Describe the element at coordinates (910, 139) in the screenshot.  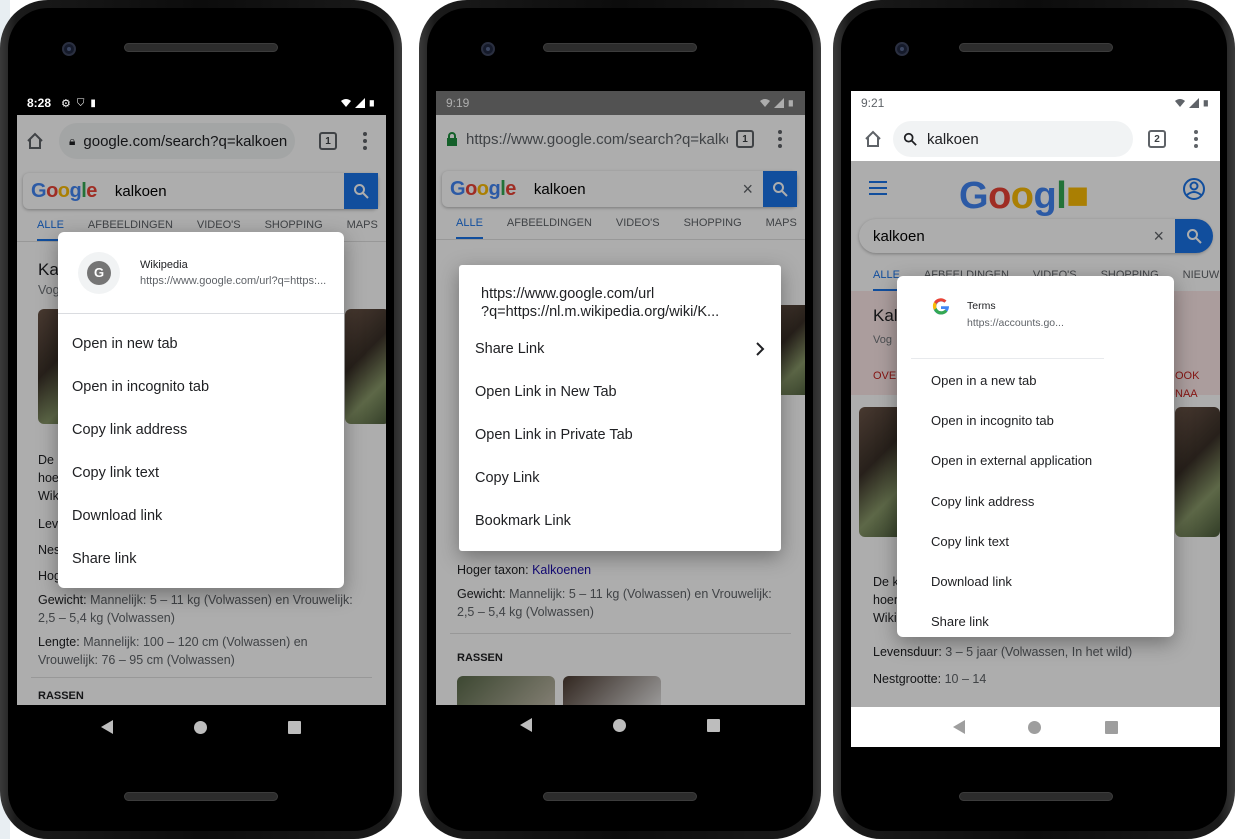
I see `search-icon` at that location.